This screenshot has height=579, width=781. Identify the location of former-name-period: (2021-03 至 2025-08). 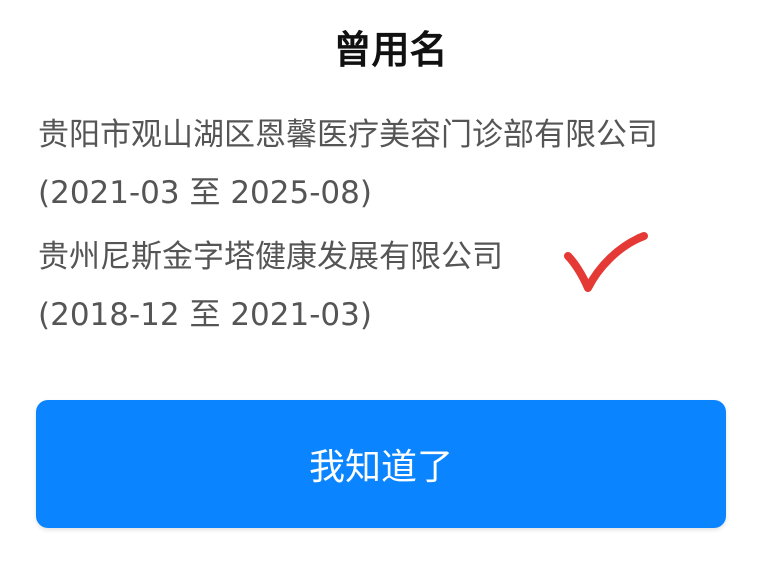
(205, 193).